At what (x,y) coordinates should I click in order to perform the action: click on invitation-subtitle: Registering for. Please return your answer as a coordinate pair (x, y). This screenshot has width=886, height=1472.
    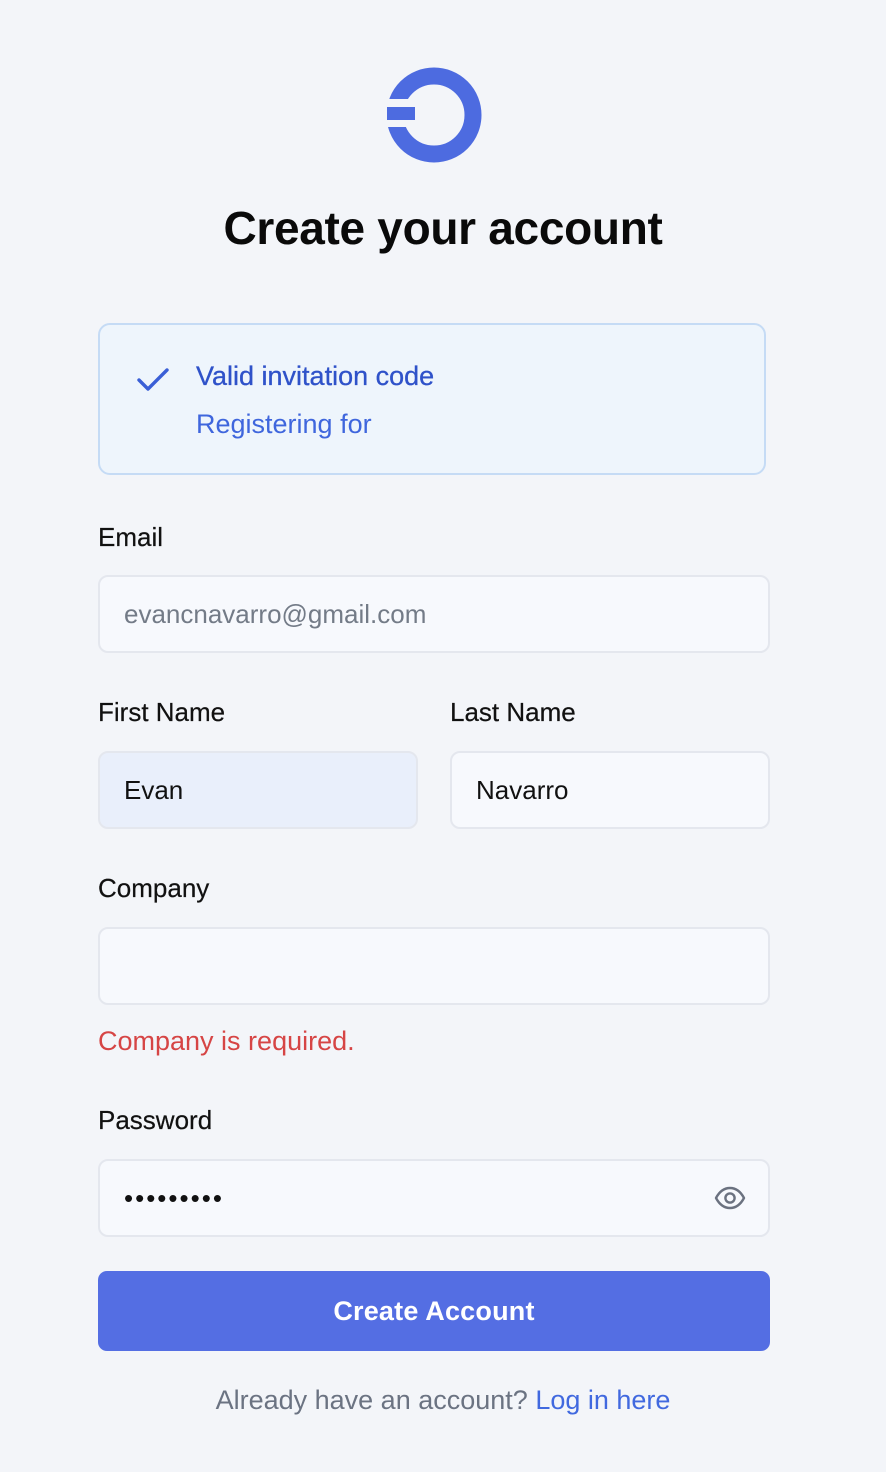
    Looking at the image, I should click on (284, 424).